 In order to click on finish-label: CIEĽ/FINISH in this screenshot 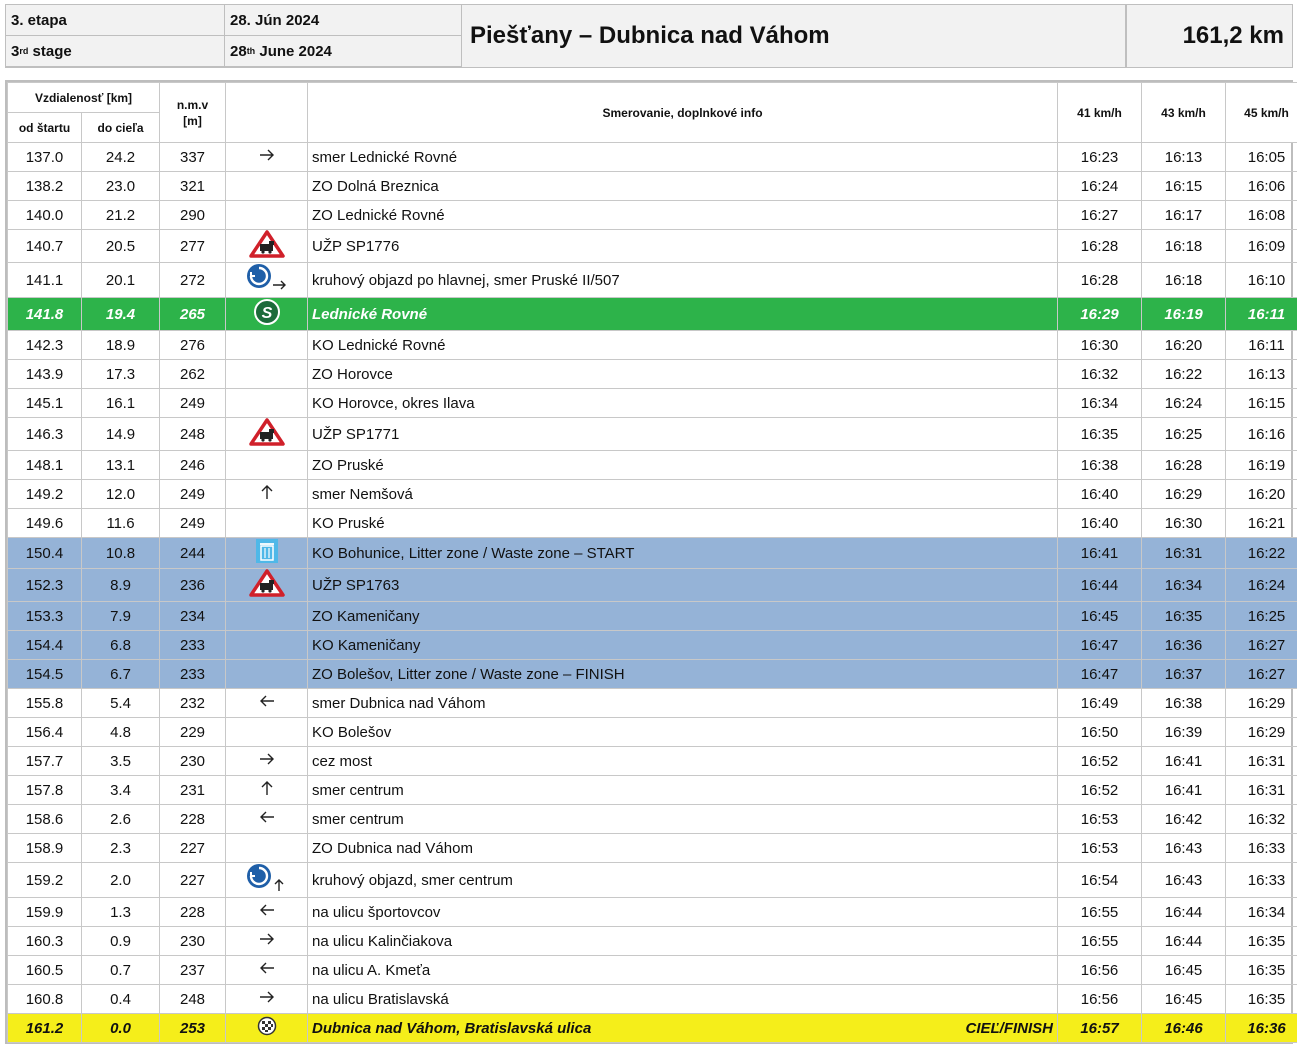, I will do `click(1009, 1028)`.